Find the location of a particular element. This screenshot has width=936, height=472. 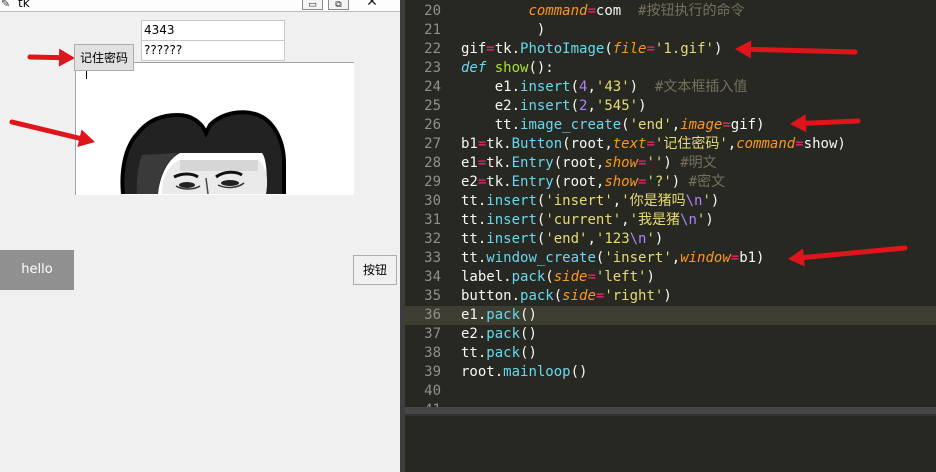

code-token: side is located at coordinates (570, 277).